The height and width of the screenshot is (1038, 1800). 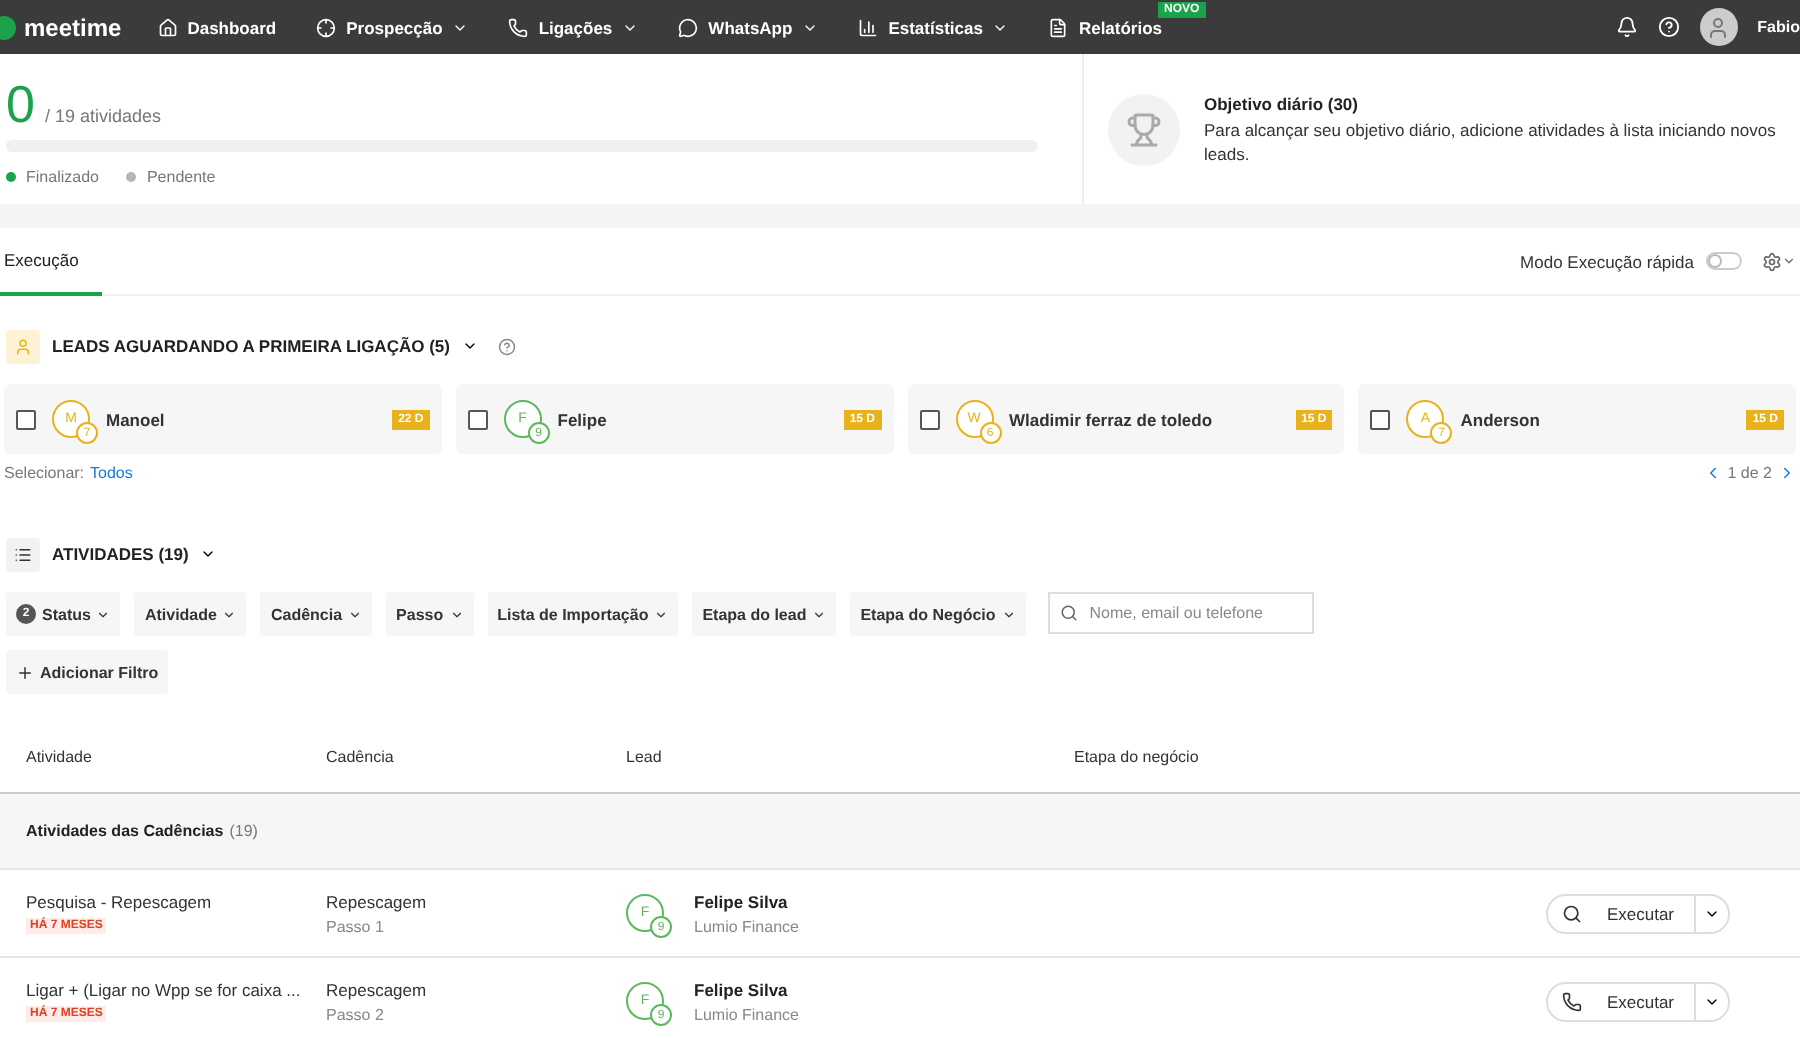 I want to click on trophy-icon, so click(x=1144, y=130).